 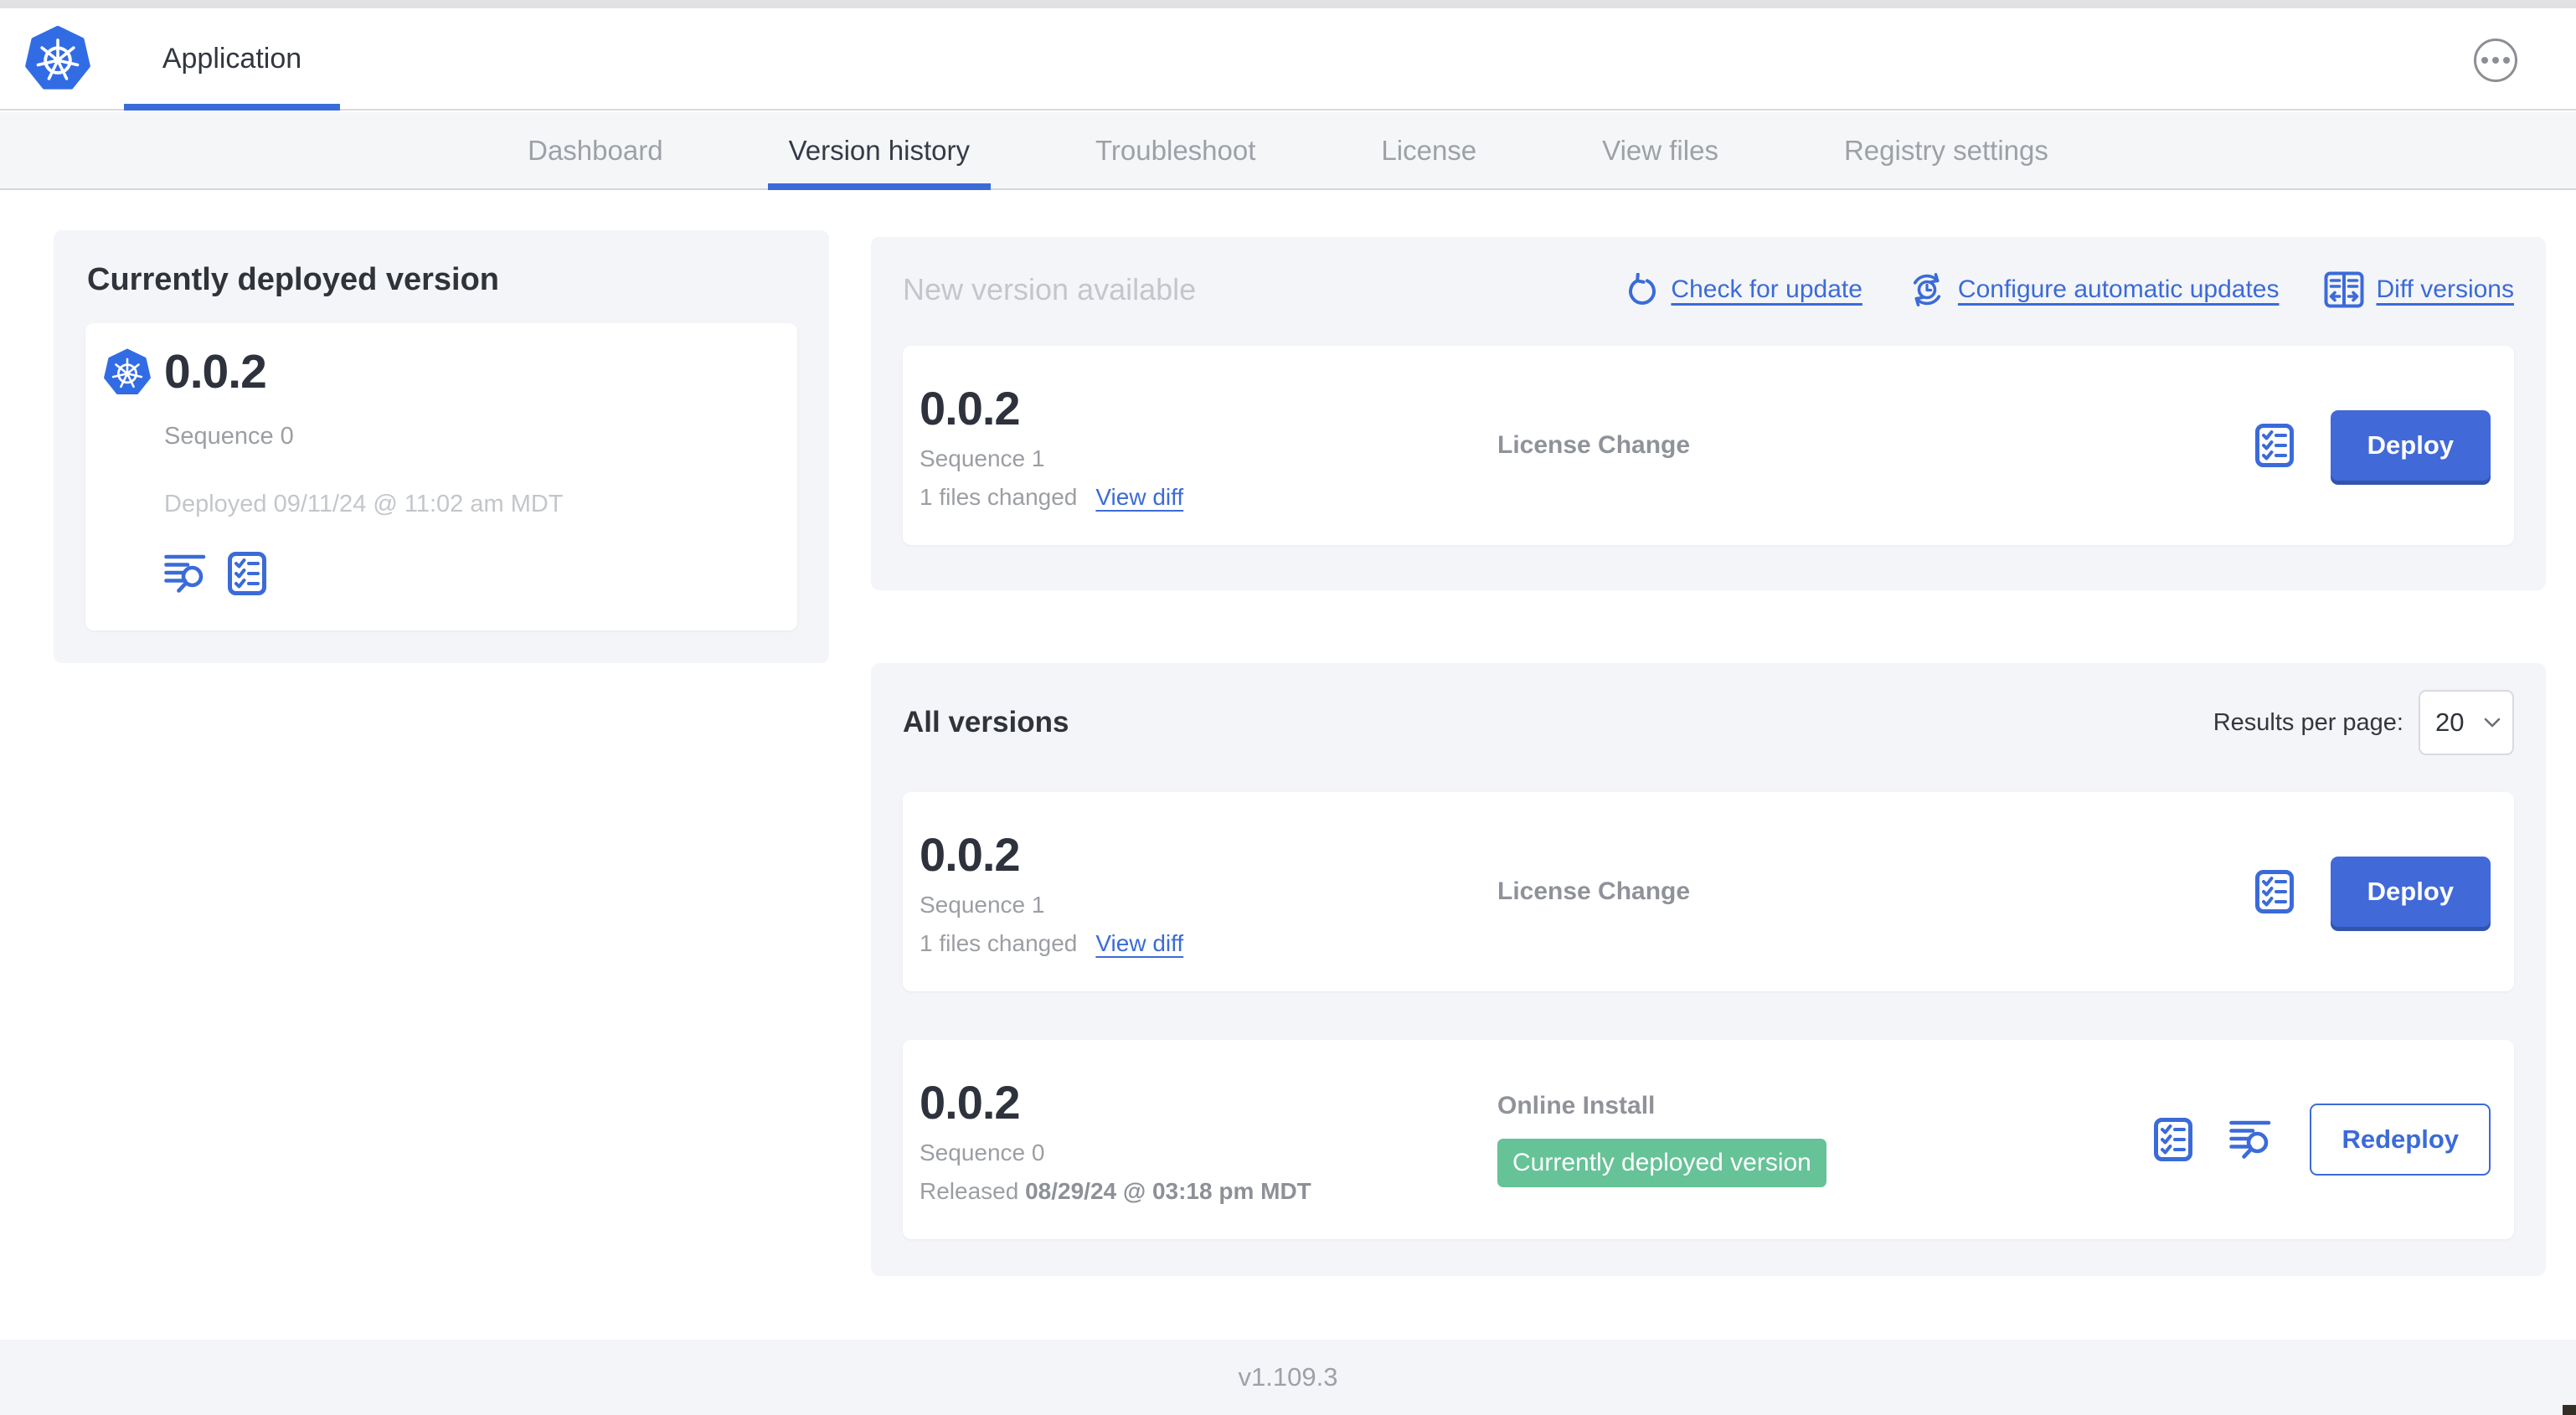 What do you see at coordinates (1642, 289) in the screenshot?
I see `refresh-icon` at bounding box center [1642, 289].